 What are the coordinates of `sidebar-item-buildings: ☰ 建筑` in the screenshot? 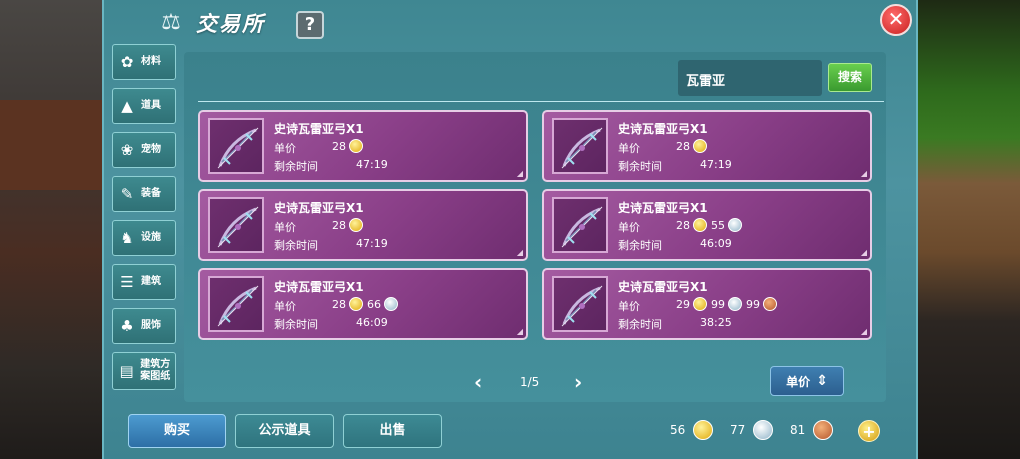 It's located at (144, 282).